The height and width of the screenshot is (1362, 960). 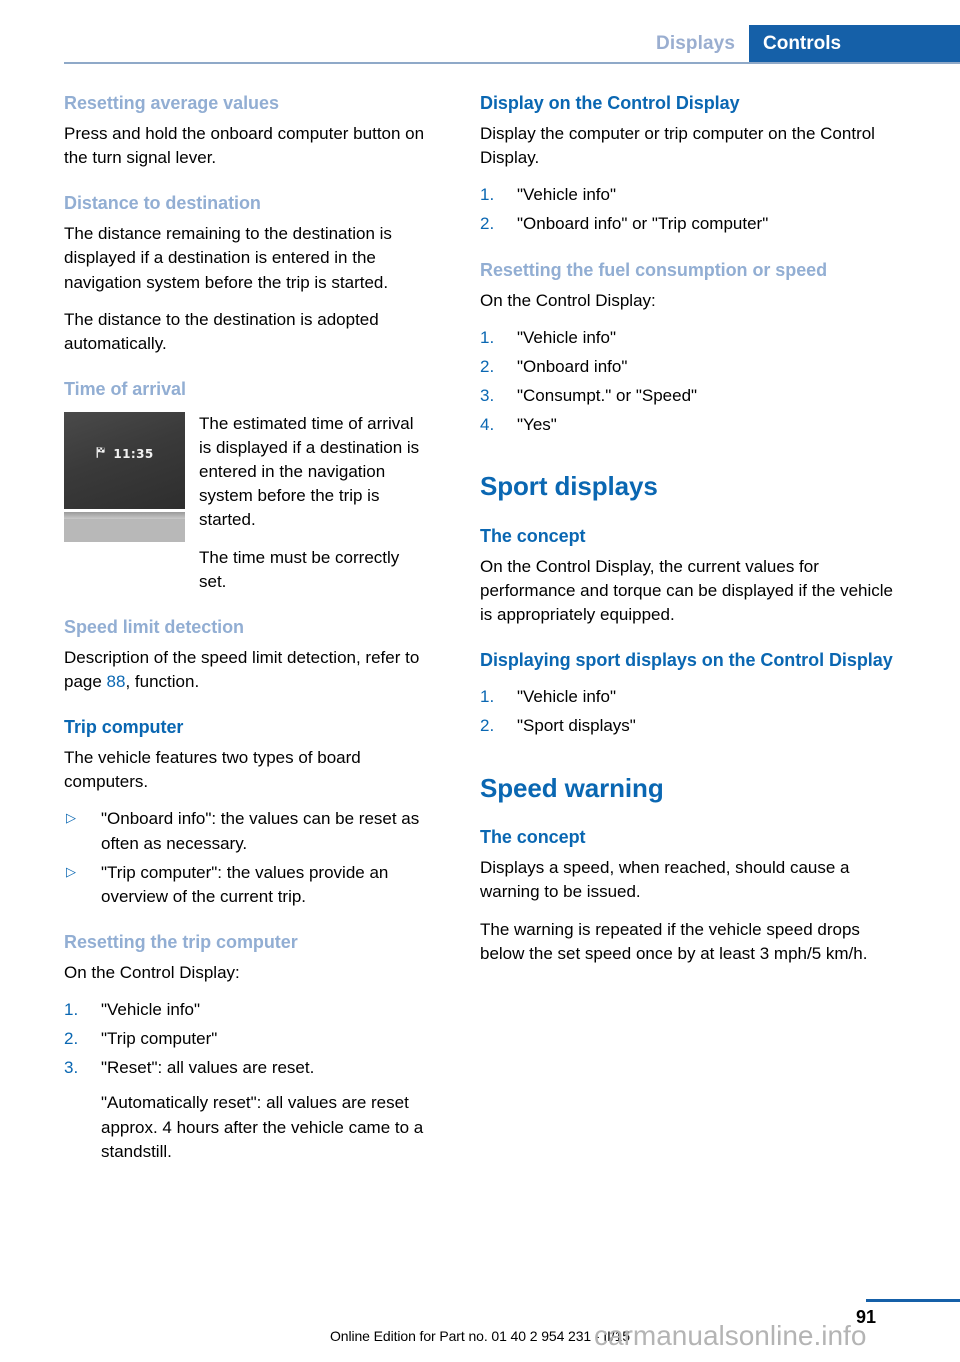 I want to click on heading-speed-warning-concept: The concept, so click(x=533, y=837).